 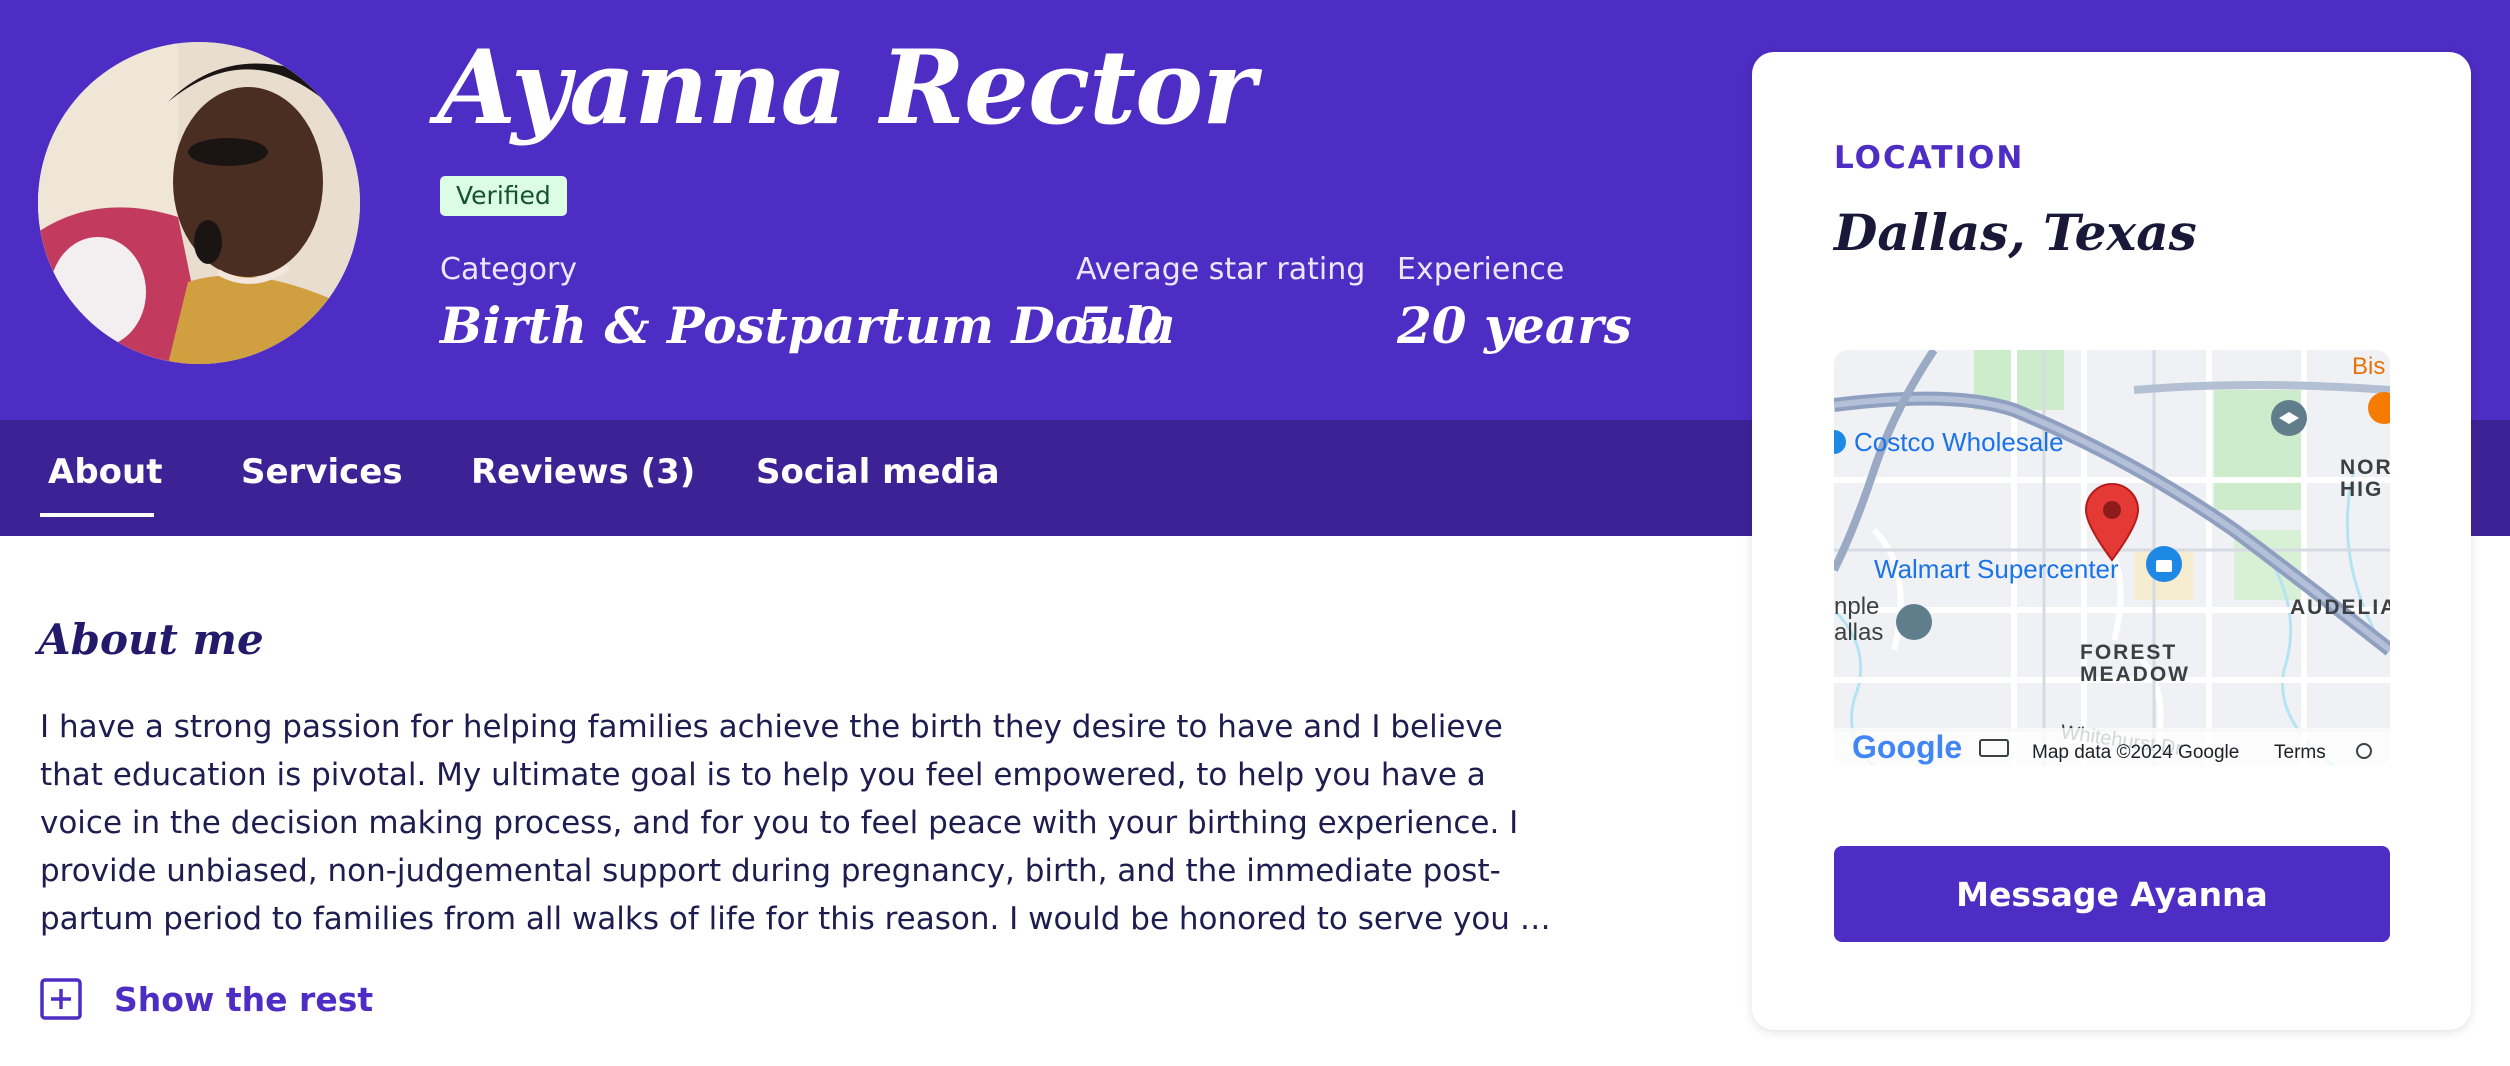 I want to click on show-rest-button: Show the rest, so click(x=206, y=999).